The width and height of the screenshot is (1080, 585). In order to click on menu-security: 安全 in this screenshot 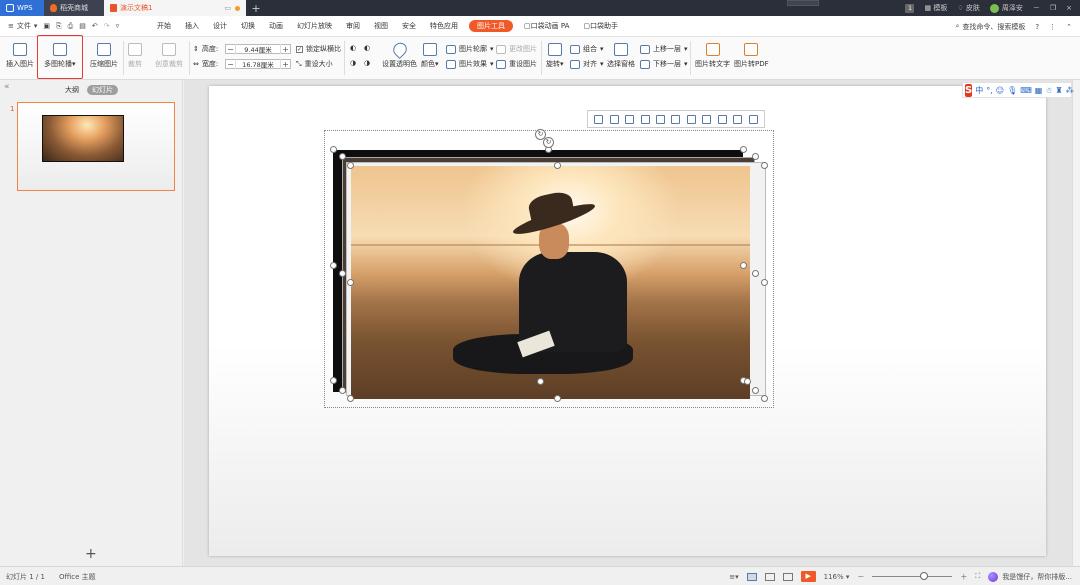, I will do `click(409, 26)`.